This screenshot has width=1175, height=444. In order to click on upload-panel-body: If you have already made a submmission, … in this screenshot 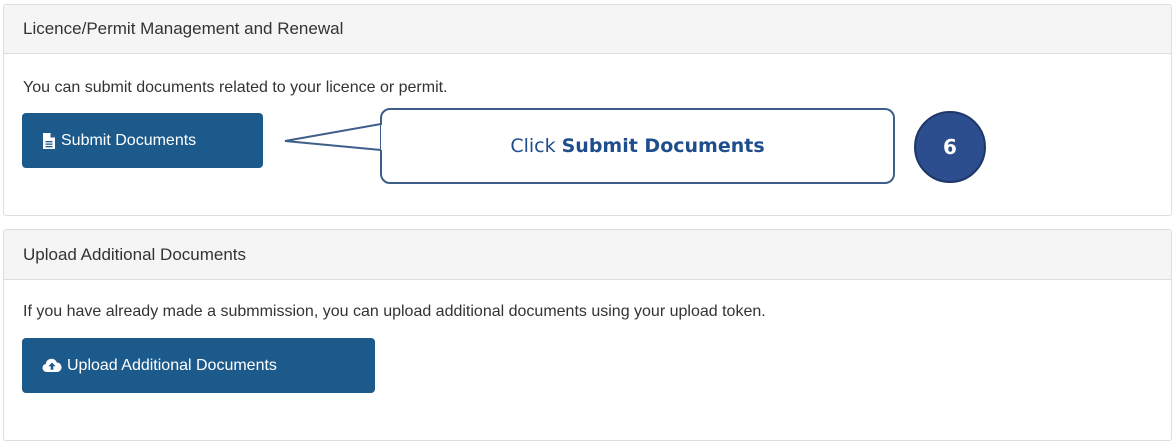, I will do `click(587, 300)`.